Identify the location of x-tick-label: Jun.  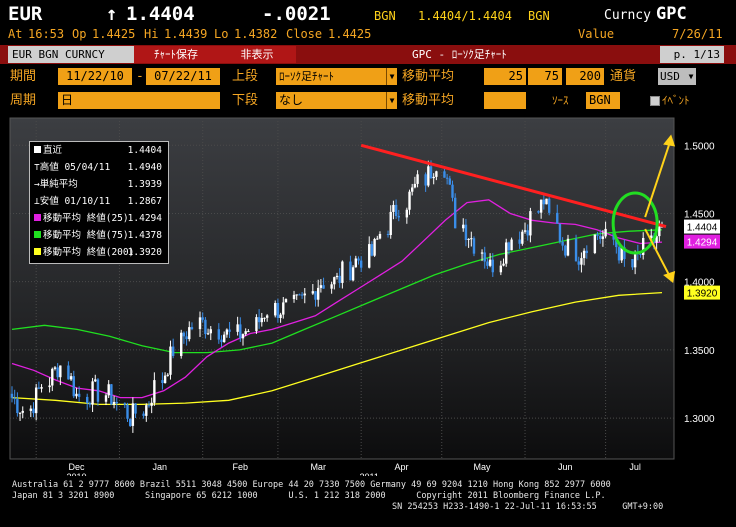
(565, 467).